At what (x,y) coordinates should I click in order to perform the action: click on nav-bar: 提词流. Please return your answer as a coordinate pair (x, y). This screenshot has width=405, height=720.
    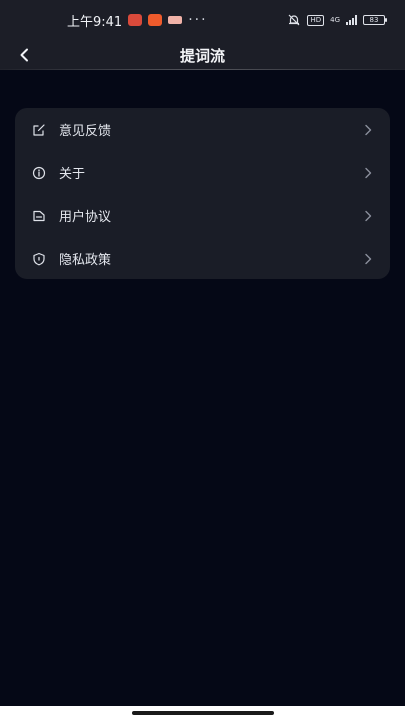
    Looking at the image, I should click on (202, 55).